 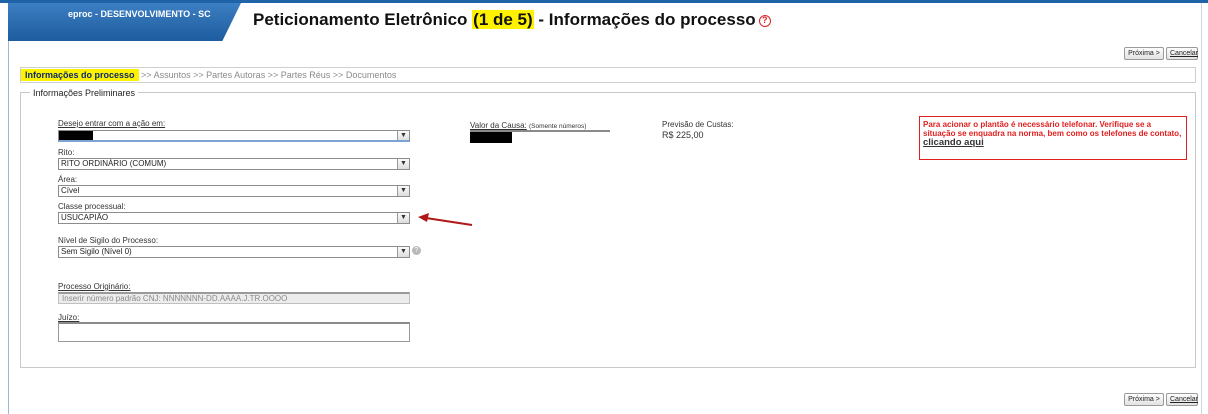 I want to click on rito-select: RITO ORDINÁRIO (COMUM) ▼, so click(x=234, y=164).